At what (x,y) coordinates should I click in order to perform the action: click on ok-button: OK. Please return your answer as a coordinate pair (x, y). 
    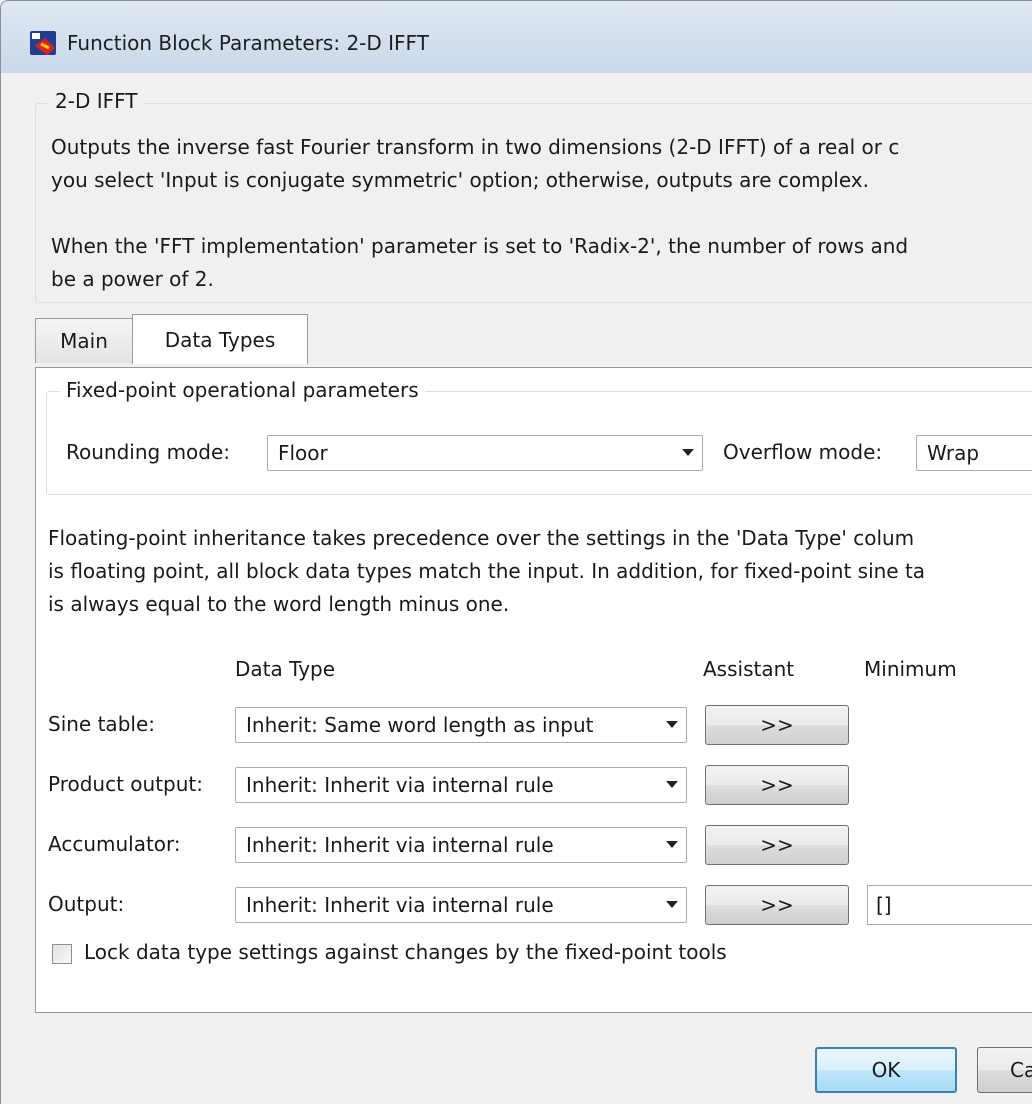
    Looking at the image, I should click on (886, 1070).